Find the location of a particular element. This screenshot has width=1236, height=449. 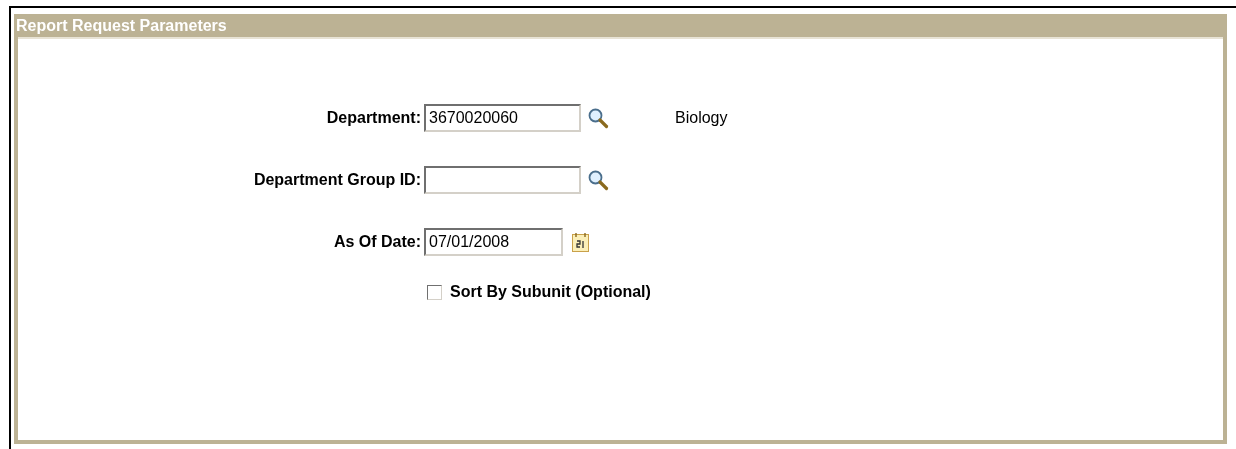

field-label: Department: is located at coordinates (374, 118).